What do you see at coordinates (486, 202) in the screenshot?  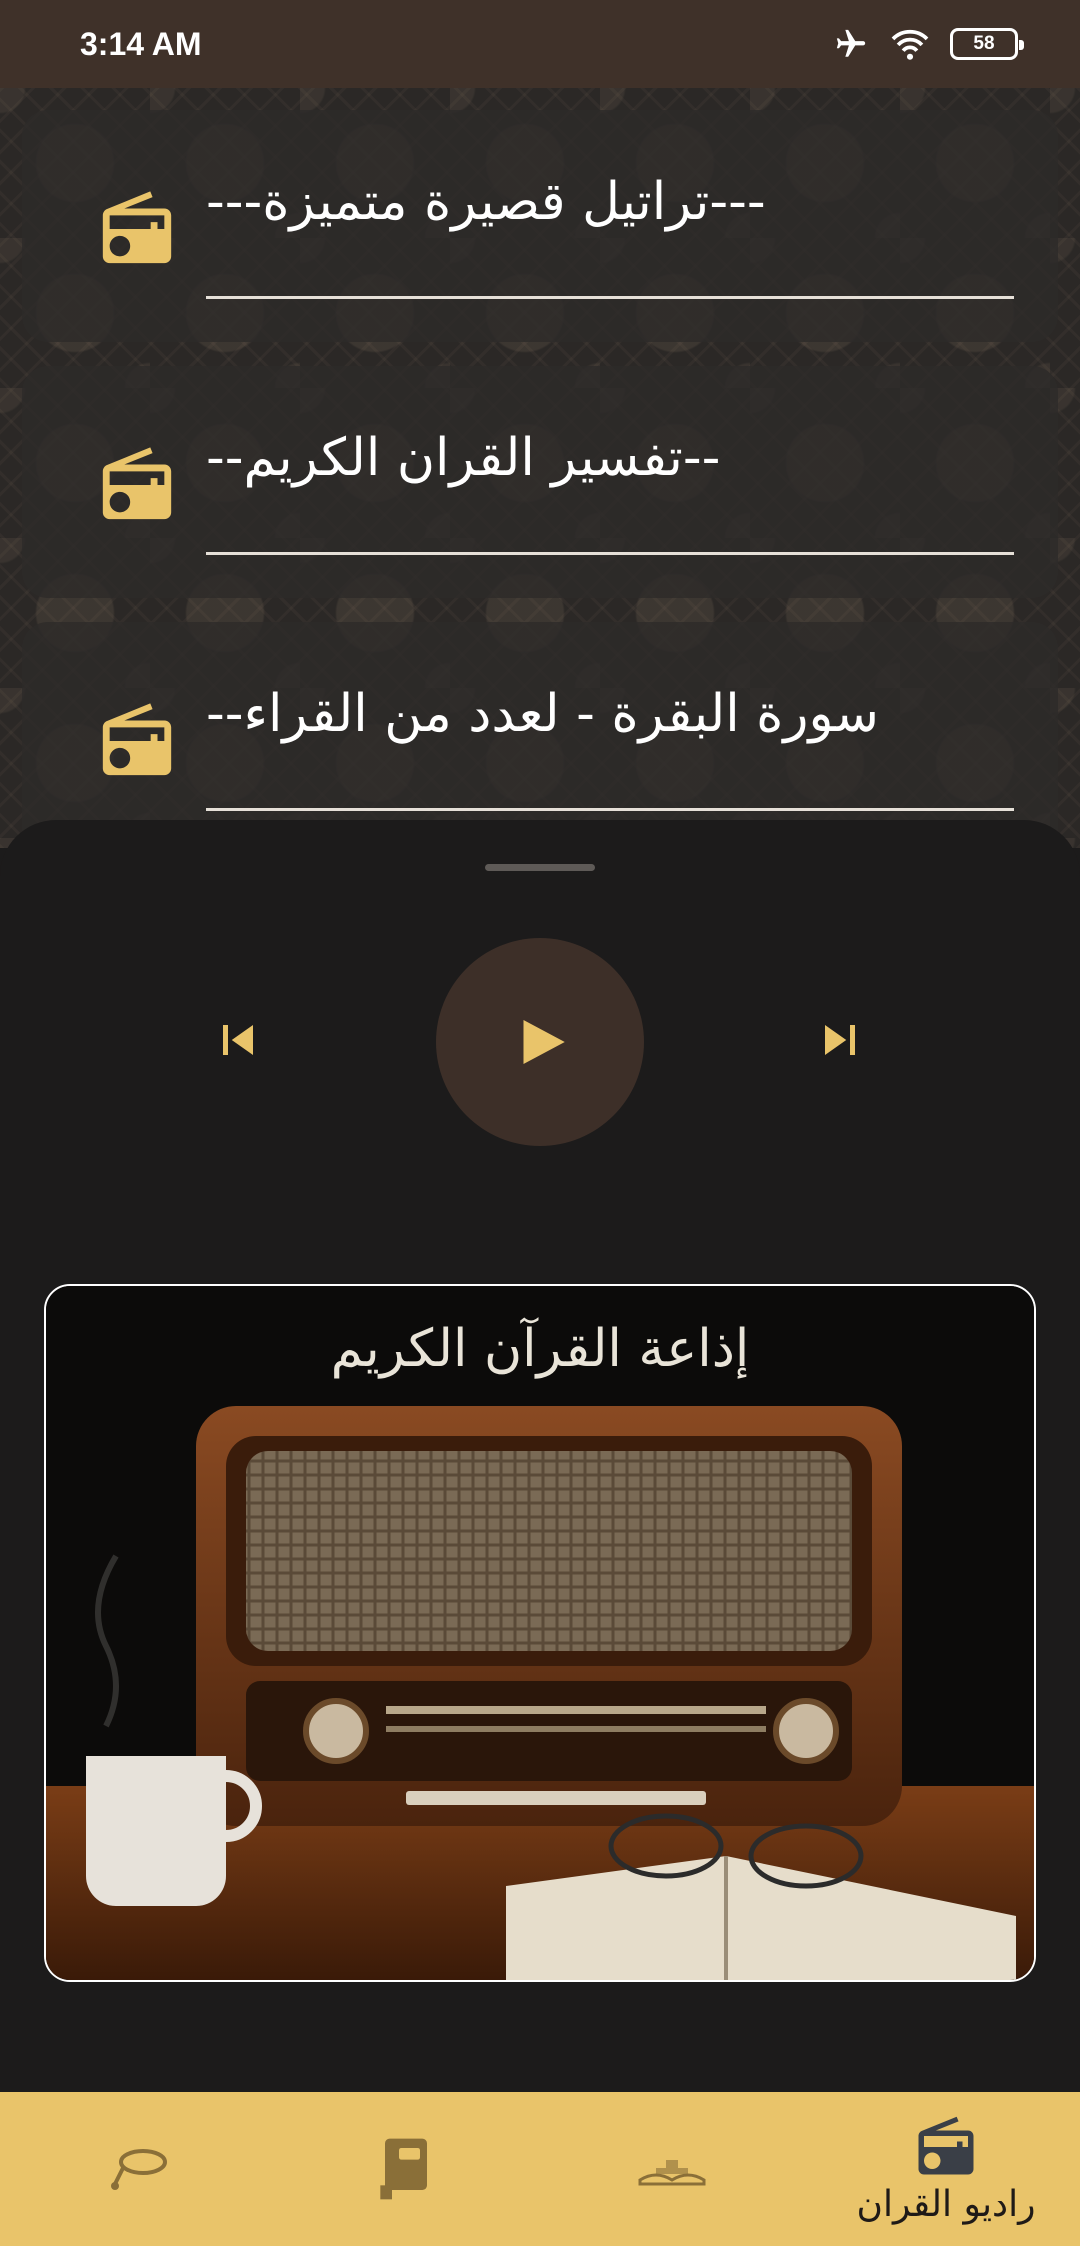 I see `station-name: ---تراتيل قصيرة متميزة---` at bounding box center [486, 202].